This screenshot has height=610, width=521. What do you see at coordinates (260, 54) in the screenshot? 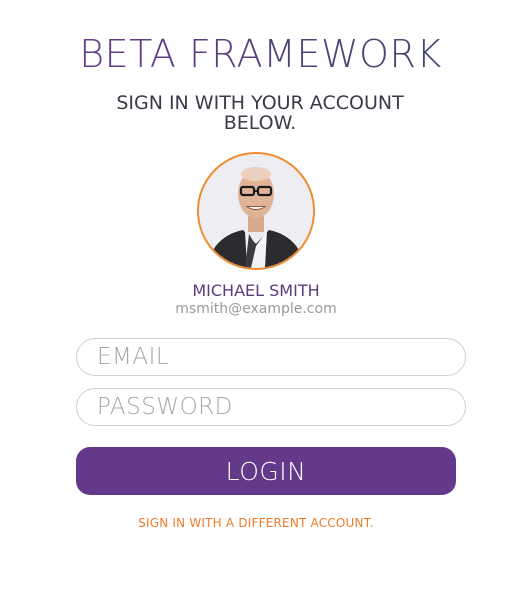
I see `app-title: BETA FRAMEWORK` at bounding box center [260, 54].